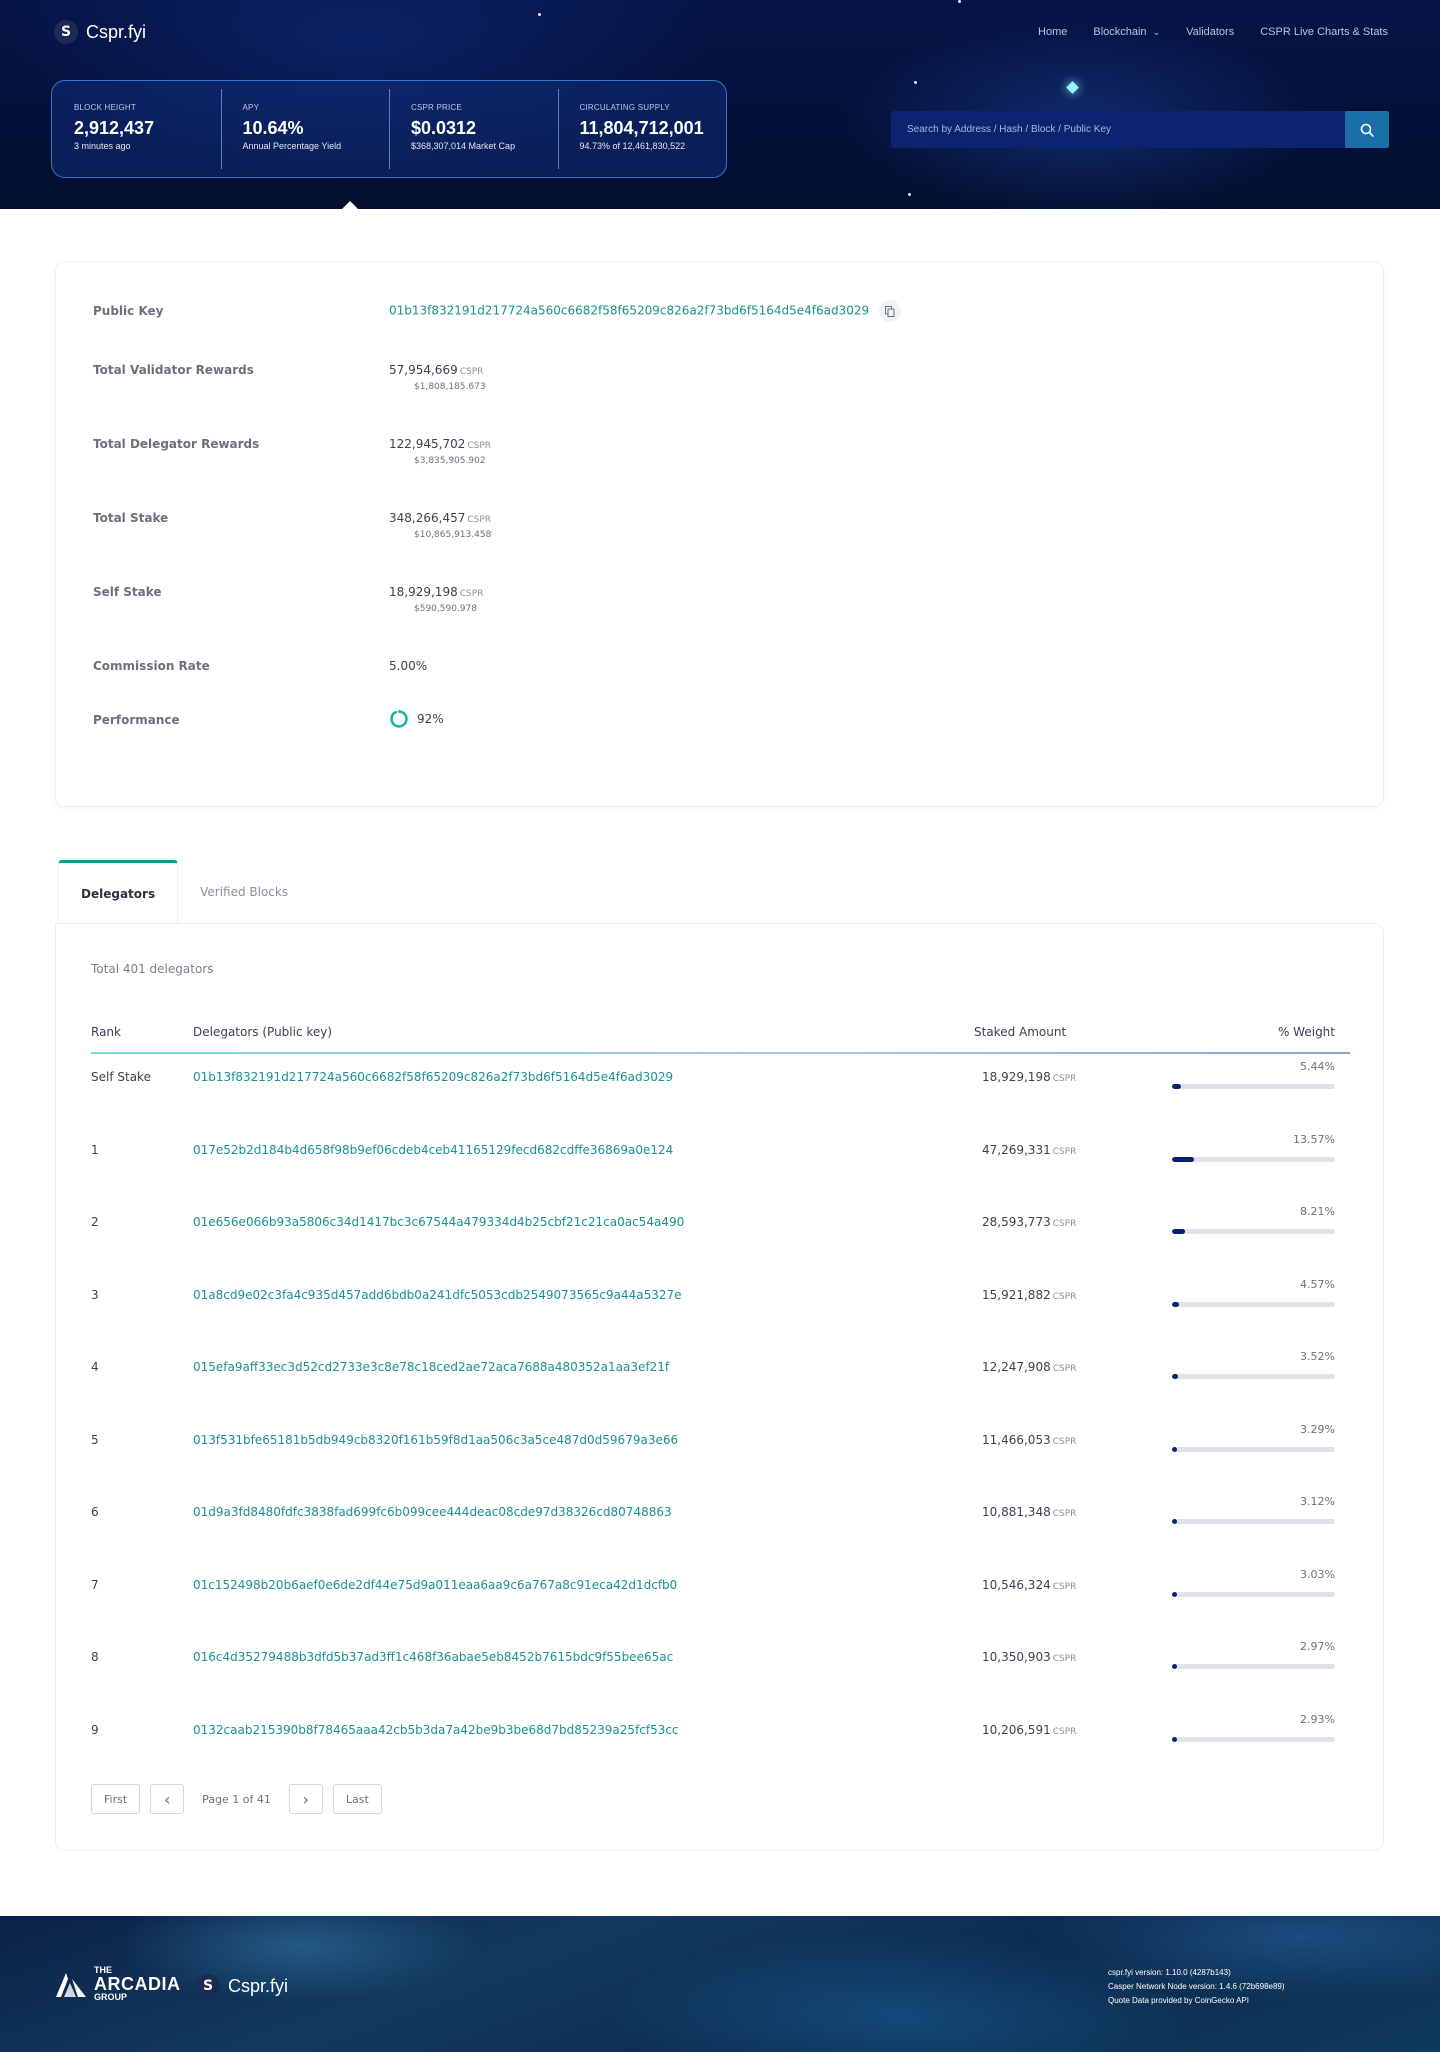 The width and height of the screenshot is (1440, 2052). I want to click on tab-verified-blocks: Verified Blocks, so click(244, 892).